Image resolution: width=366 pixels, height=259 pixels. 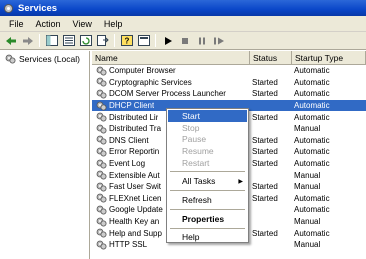 What do you see at coordinates (129, 140) in the screenshot?
I see `service-name: DNS Client` at bounding box center [129, 140].